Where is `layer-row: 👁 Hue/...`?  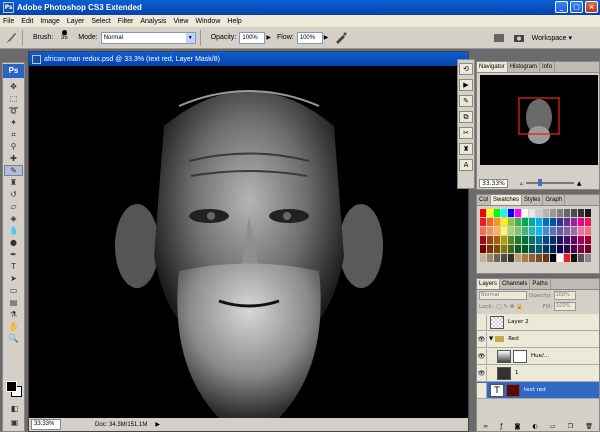 layer-row: 👁 Hue/... is located at coordinates (538, 356).